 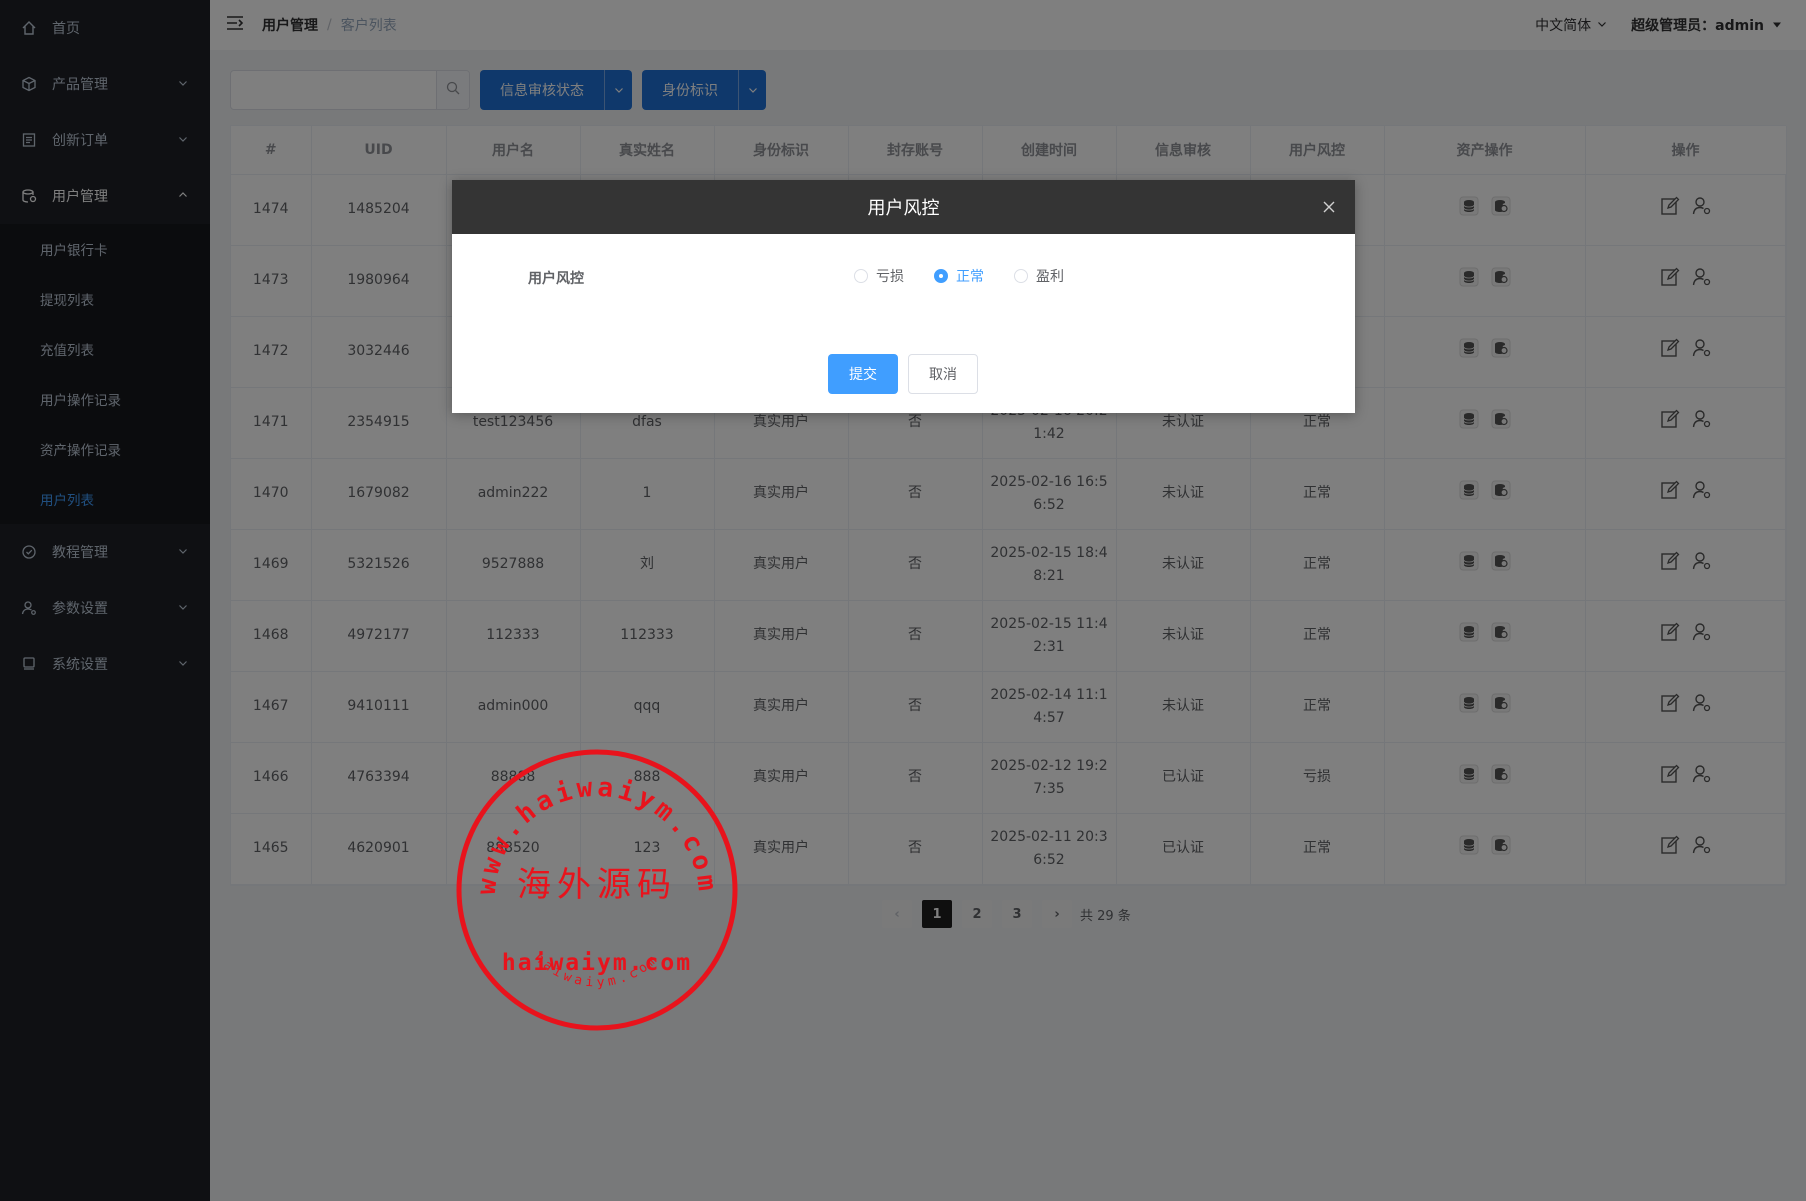 I want to click on stamp-center-english: haiwaiym.com, so click(x=597, y=963).